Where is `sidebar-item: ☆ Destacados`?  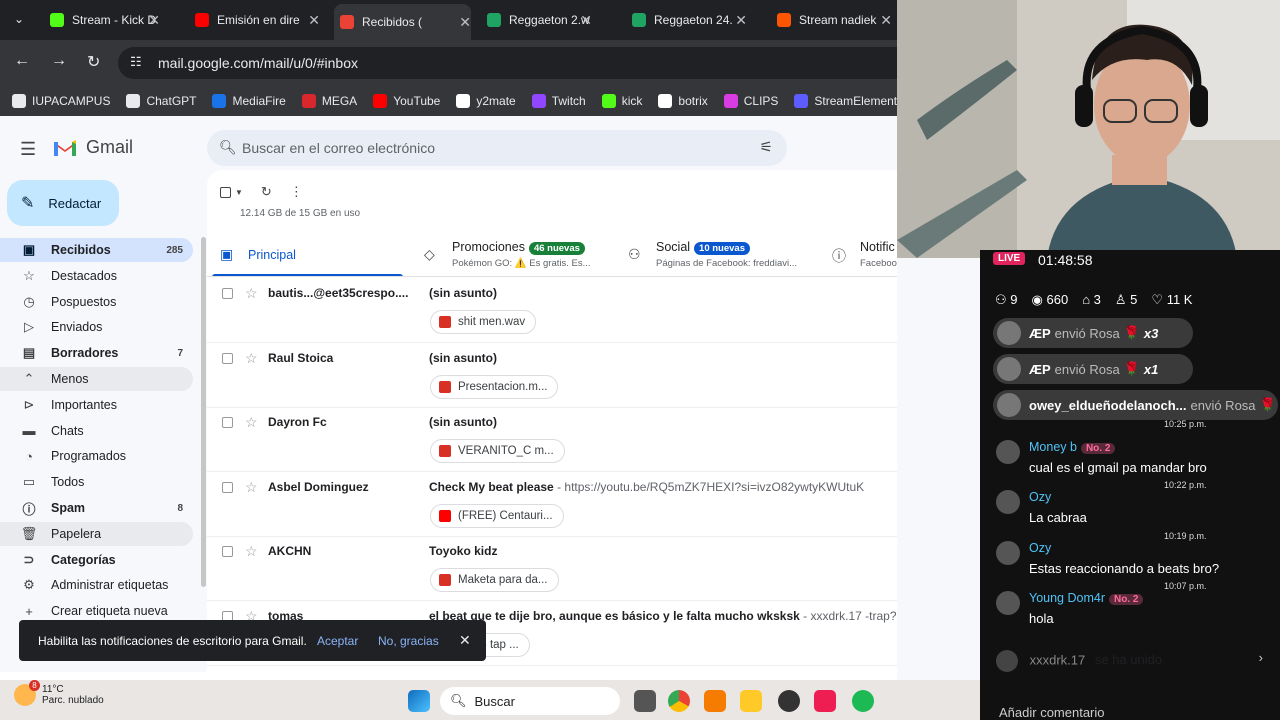 sidebar-item: ☆ Destacados is located at coordinates (96, 276).